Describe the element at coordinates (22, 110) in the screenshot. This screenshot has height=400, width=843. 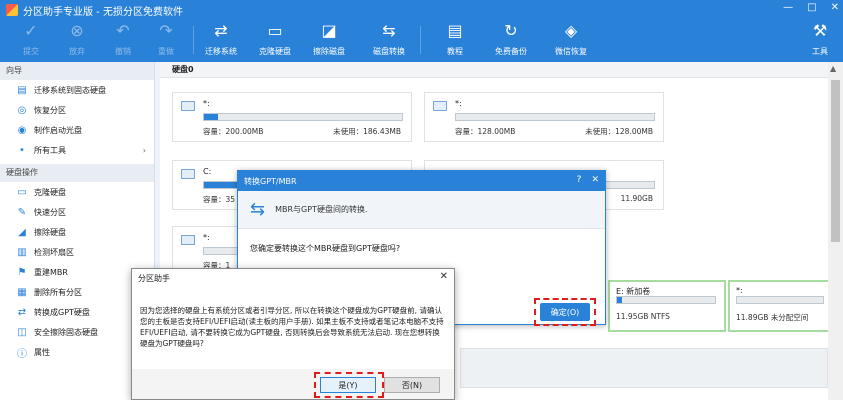
I see `recover-icon: ◎` at that location.